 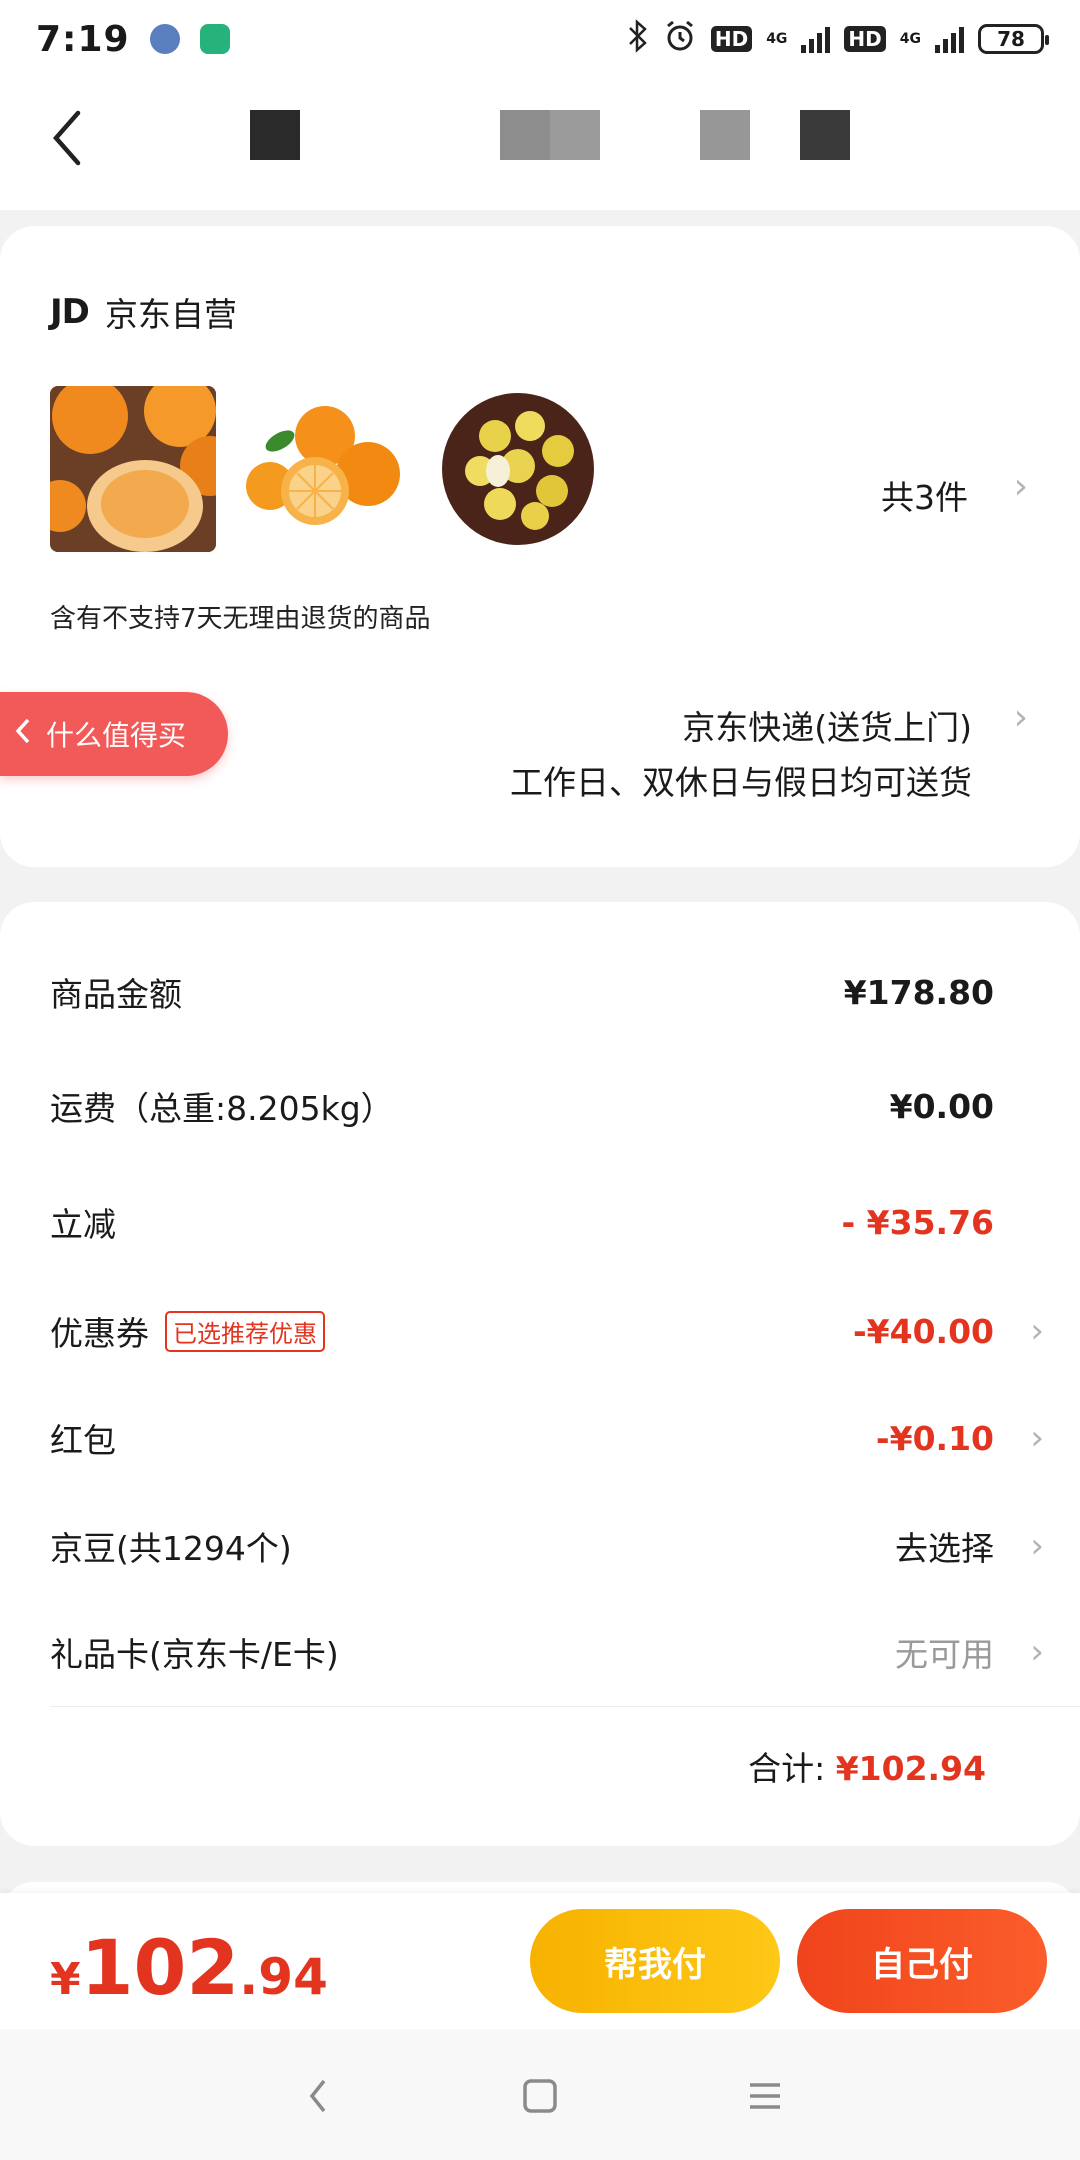 I want to click on app-notification-icon, so click(x=164, y=39).